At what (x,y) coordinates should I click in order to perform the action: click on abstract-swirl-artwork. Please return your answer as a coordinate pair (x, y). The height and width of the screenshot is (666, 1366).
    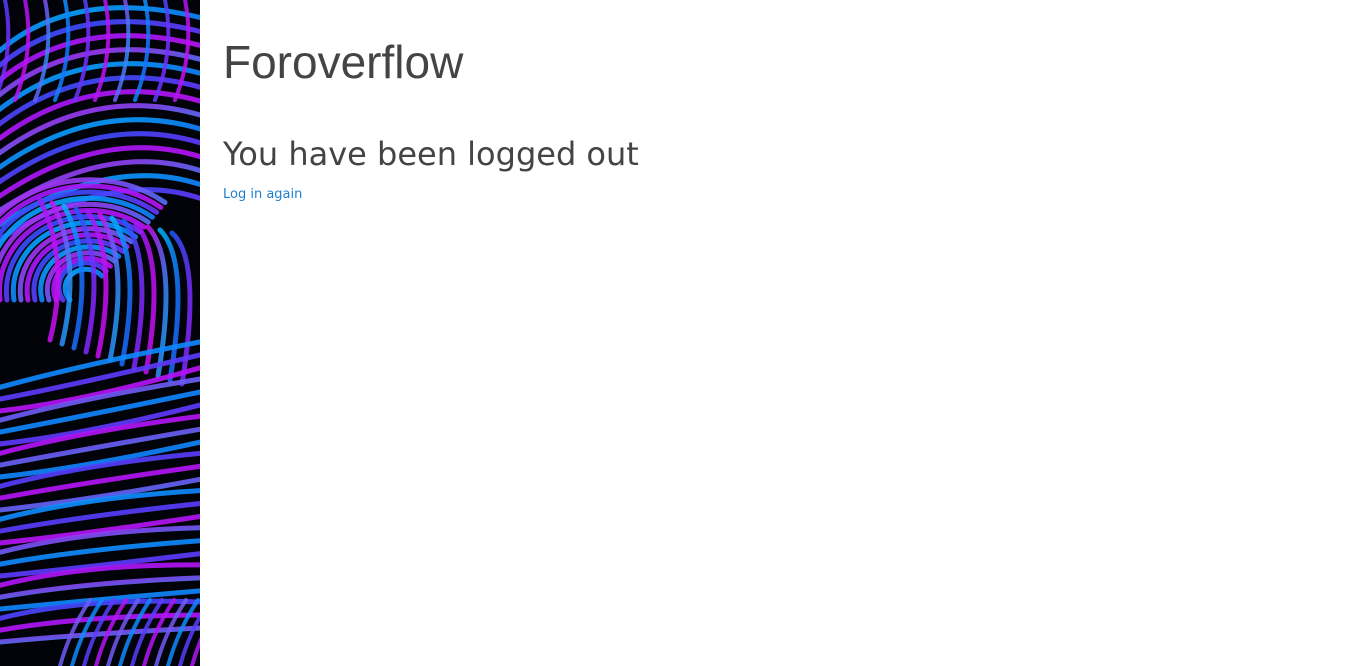
    Looking at the image, I should click on (100, 333).